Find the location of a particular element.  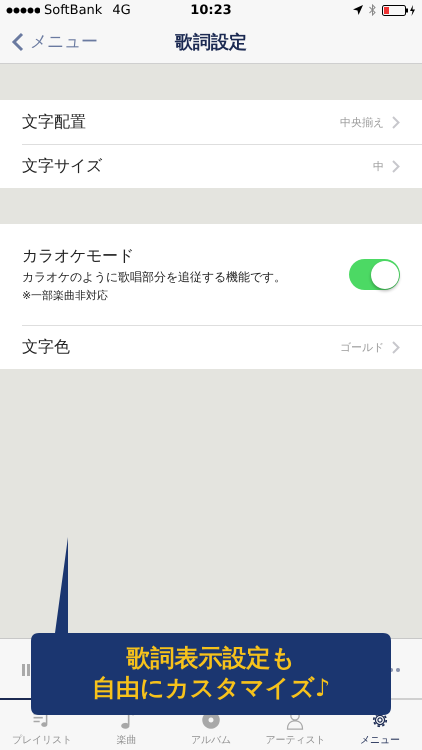

toggle-switch is located at coordinates (374, 274).